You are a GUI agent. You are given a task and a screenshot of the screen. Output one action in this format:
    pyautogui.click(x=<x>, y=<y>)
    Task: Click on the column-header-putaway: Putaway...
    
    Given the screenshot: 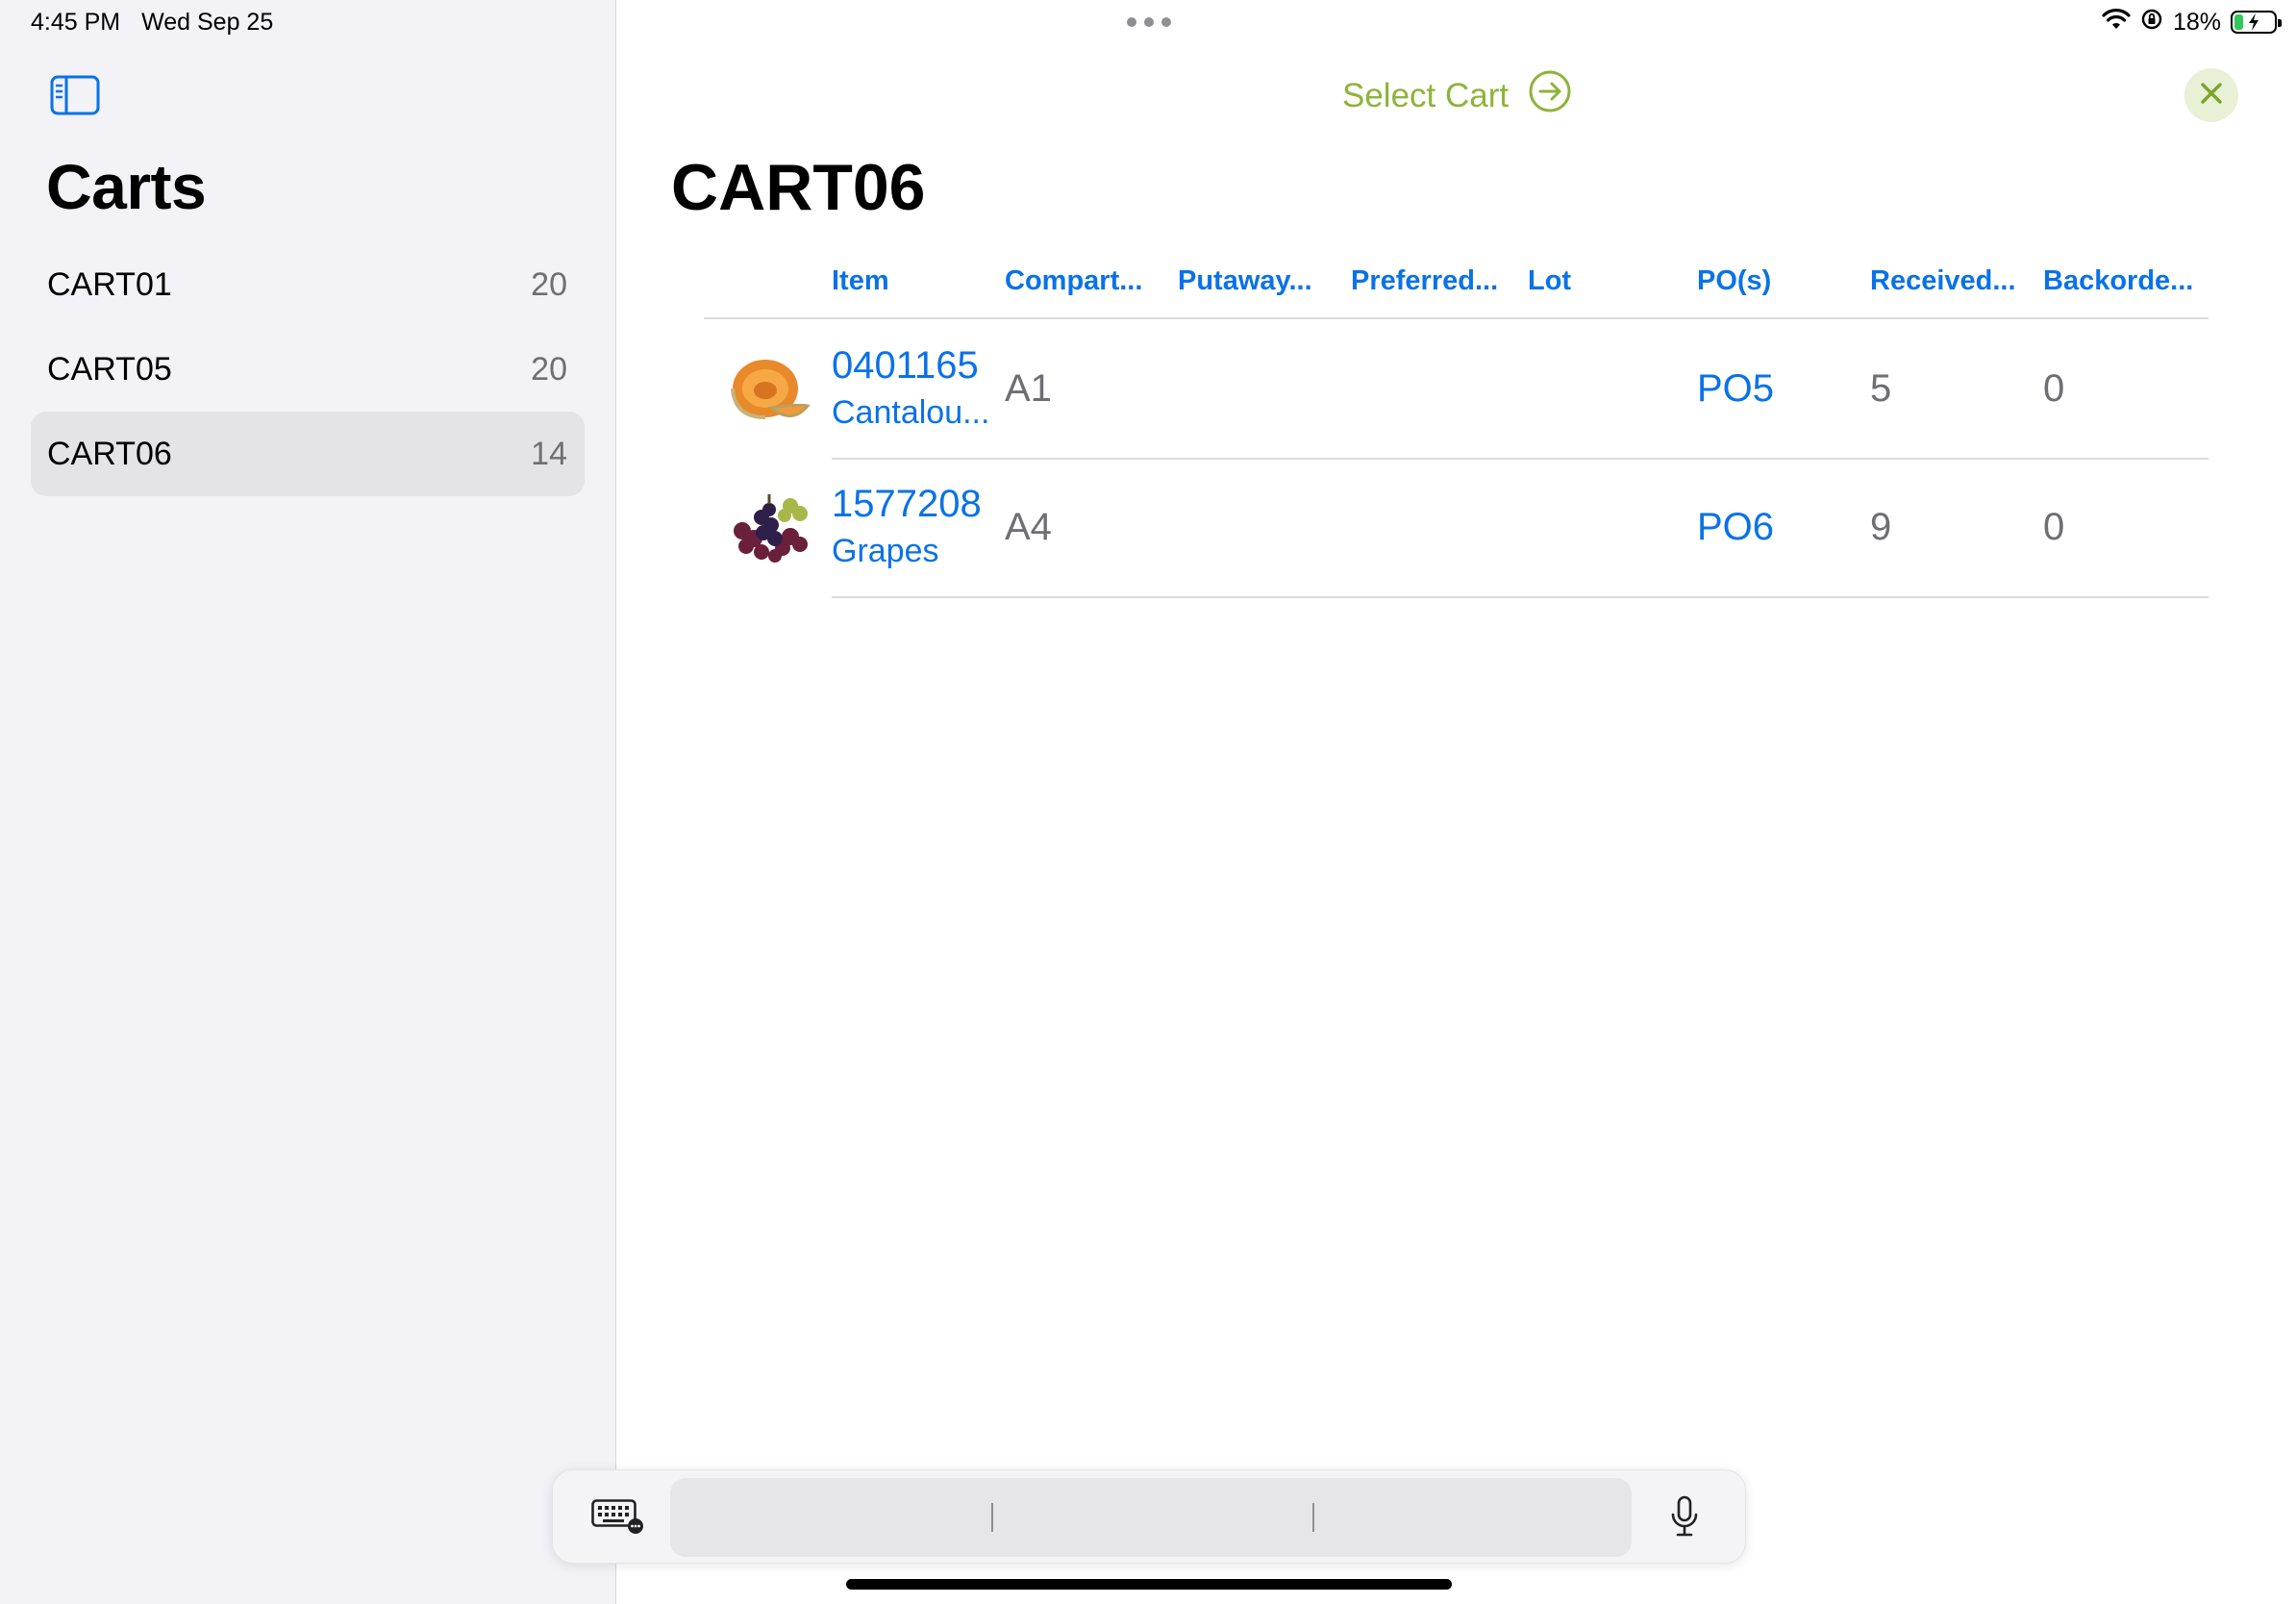 What is the action you would take?
    pyautogui.click(x=1245, y=281)
    